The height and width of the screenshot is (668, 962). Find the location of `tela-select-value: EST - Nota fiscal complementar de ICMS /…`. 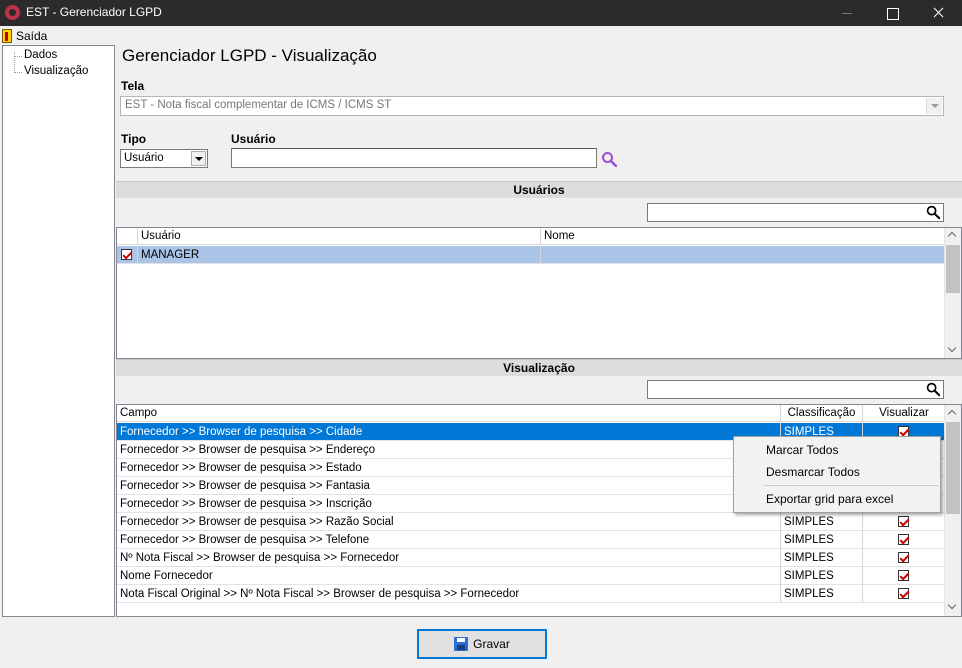

tela-select-value: EST - Nota fiscal complementar de ICMS /… is located at coordinates (258, 105).